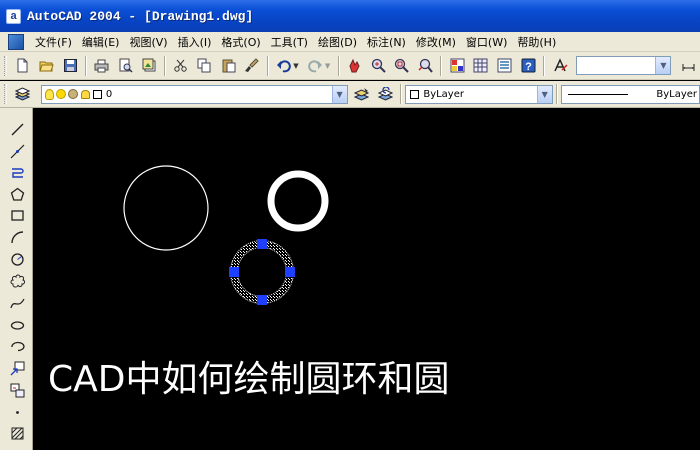 The width and height of the screenshot is (700, 450). I want to click on hatch-icon, so click(17, 433).